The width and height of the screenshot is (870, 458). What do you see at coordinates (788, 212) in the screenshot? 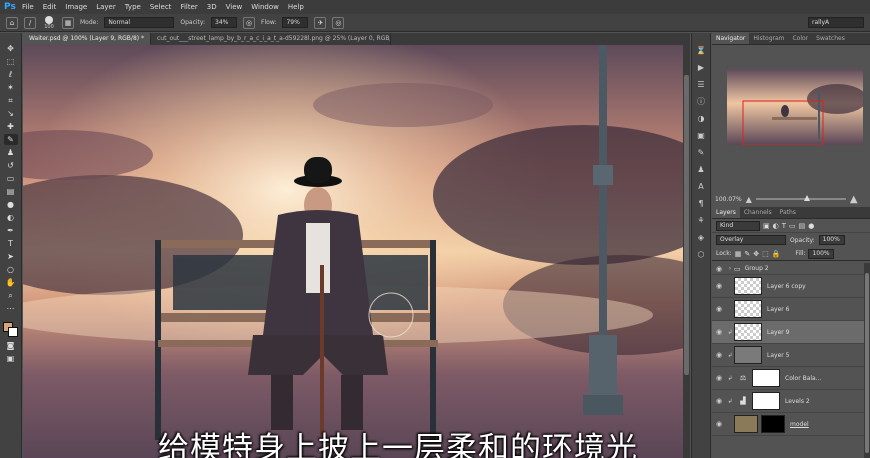
I see `tab-paths: Paths` at bounding box center [788, 212].